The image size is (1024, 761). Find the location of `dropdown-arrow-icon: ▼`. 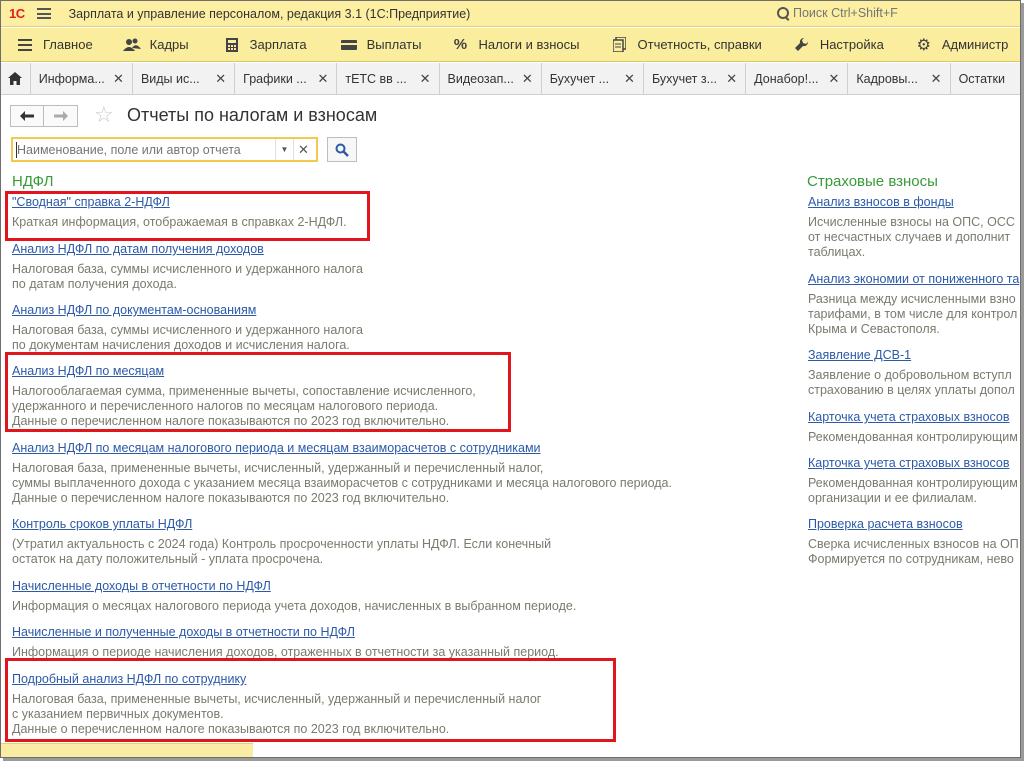

dropdown-arrow-icon: ▼ is located at coordinates (284, 149).